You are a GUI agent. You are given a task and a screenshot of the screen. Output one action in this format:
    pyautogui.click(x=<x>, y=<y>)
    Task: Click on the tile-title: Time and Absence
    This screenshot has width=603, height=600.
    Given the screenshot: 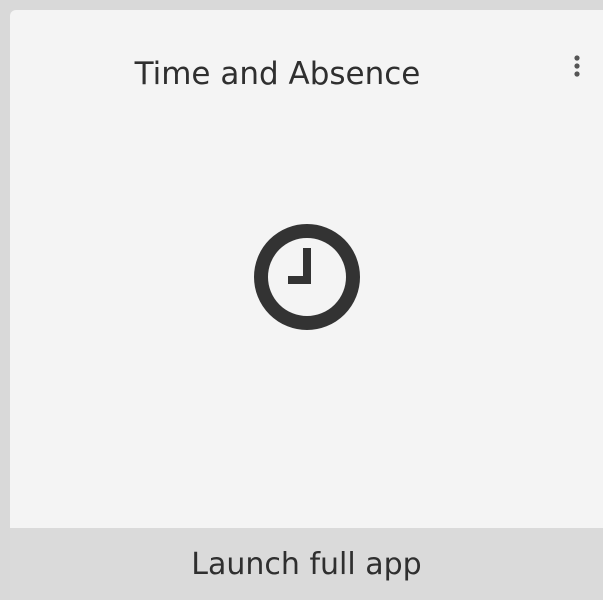 What is the action you would take?
    pyautogui.click(x=277, y=74)
    